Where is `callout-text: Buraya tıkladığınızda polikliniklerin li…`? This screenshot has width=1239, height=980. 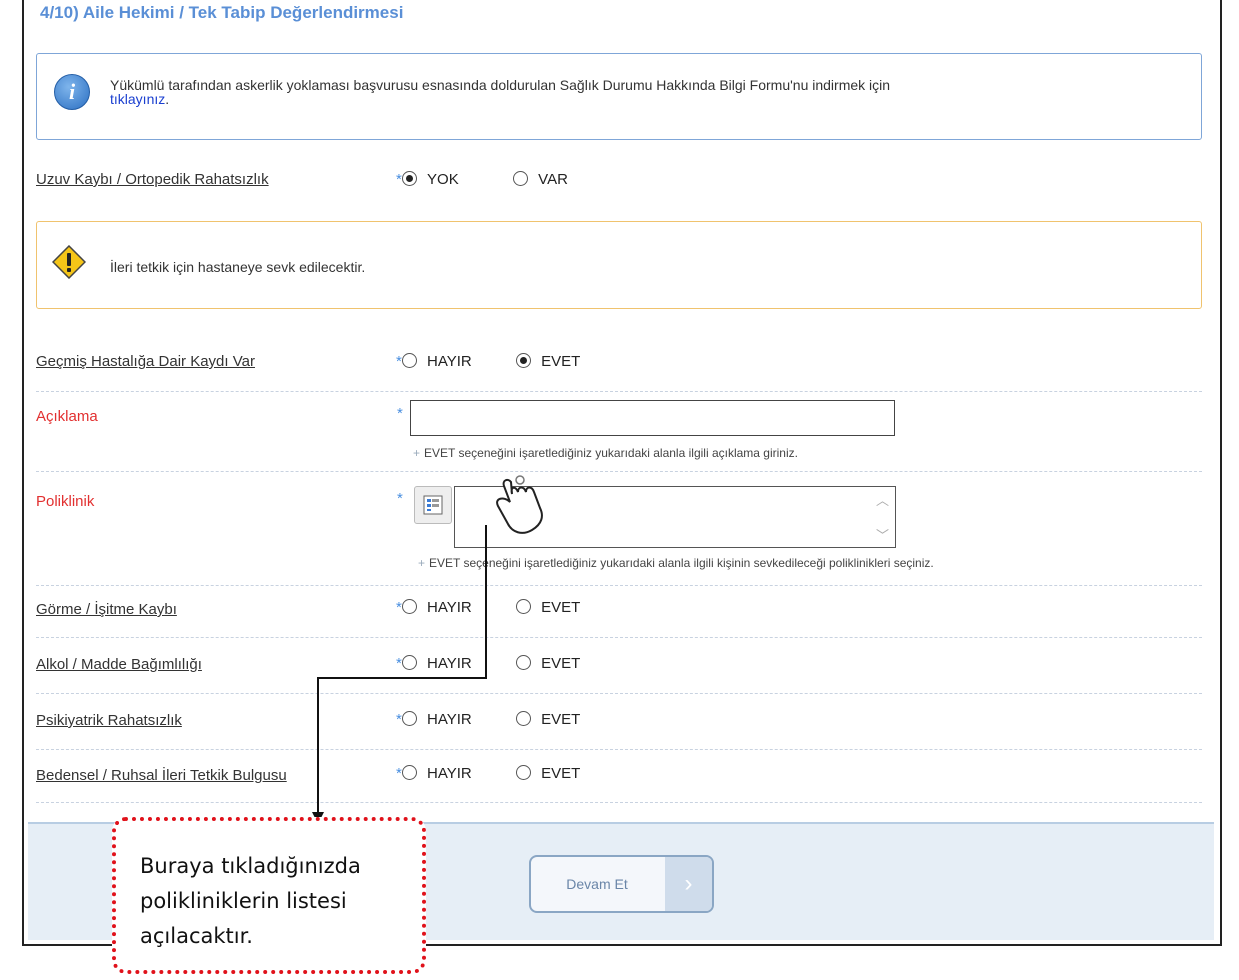 callout-text: Buraya tıkladığınızda polikliniklerin li… is located at coordinates (250, 901).